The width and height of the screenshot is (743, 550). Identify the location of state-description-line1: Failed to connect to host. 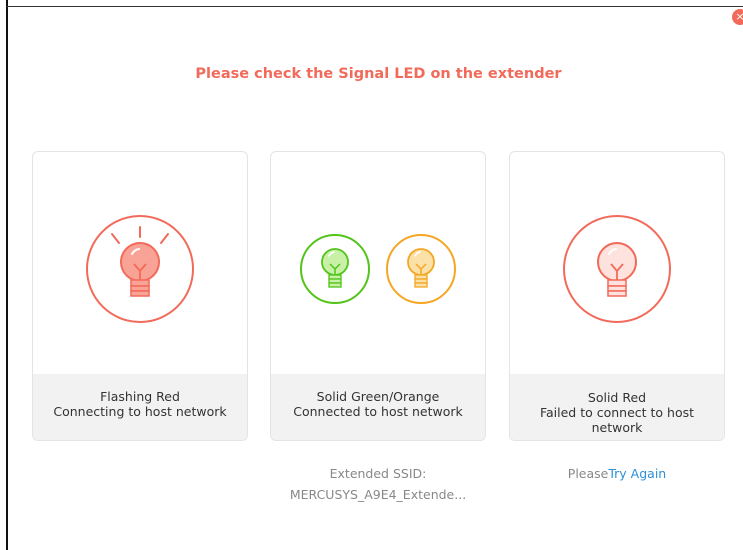
(617, 412).